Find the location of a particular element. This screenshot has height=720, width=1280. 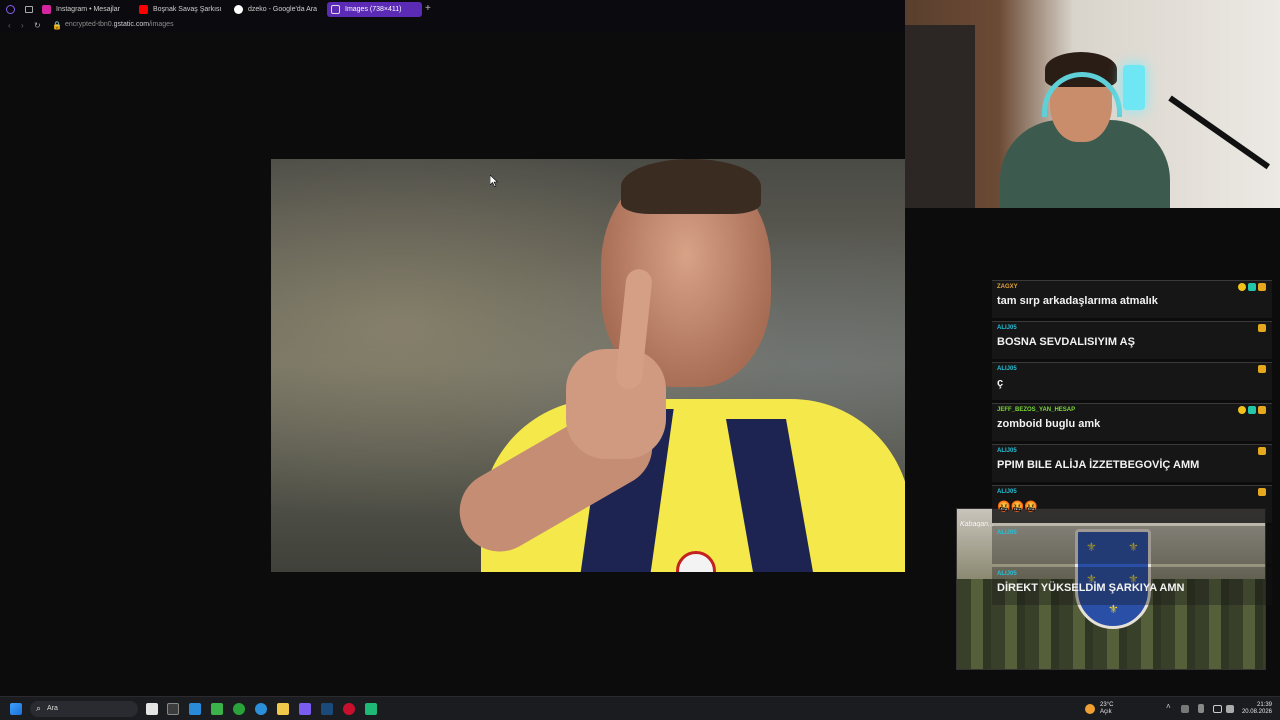

discord-icon is located at coordinates (305, 709).